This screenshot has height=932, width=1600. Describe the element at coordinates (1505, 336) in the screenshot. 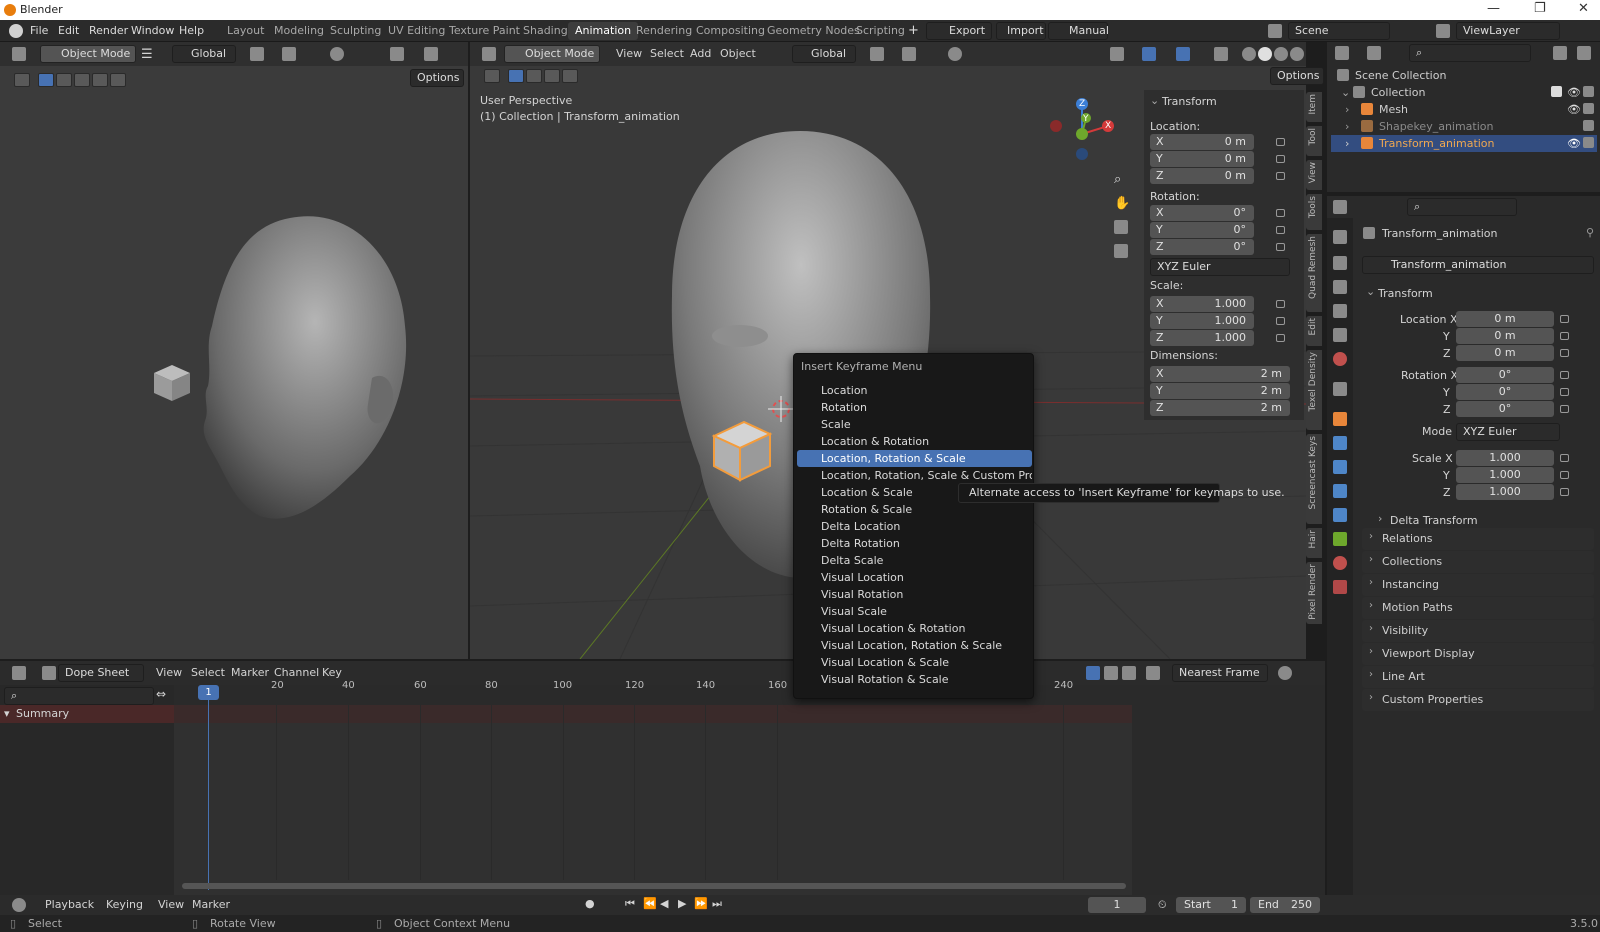

I see `prop-location-y: 0 m` at that location.